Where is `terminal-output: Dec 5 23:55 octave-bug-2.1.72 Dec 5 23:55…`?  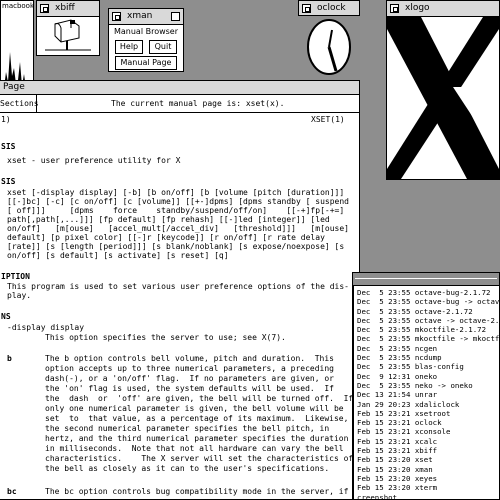 terminal-output: Dec 5 23:55 octave-bug-2.1.72 Dec 5 23:55… is located at coordinates (426, 392).